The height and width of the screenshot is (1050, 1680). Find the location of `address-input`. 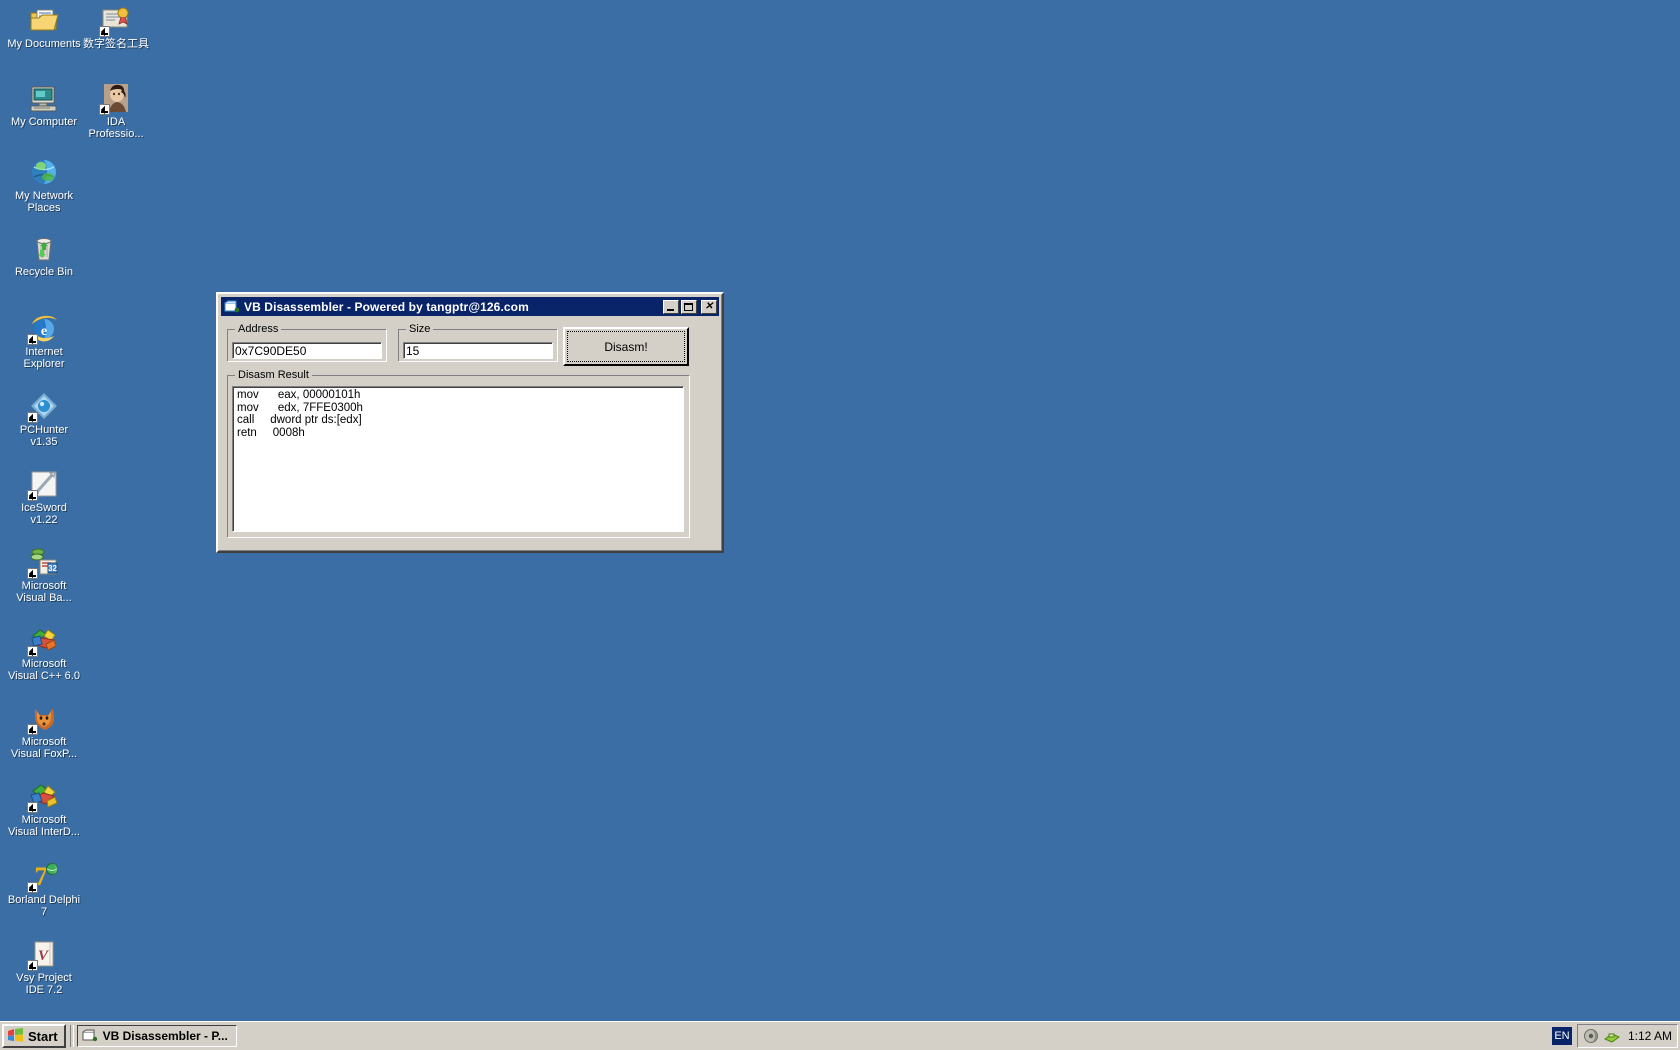

address-input is located at coordinates (307, 350).